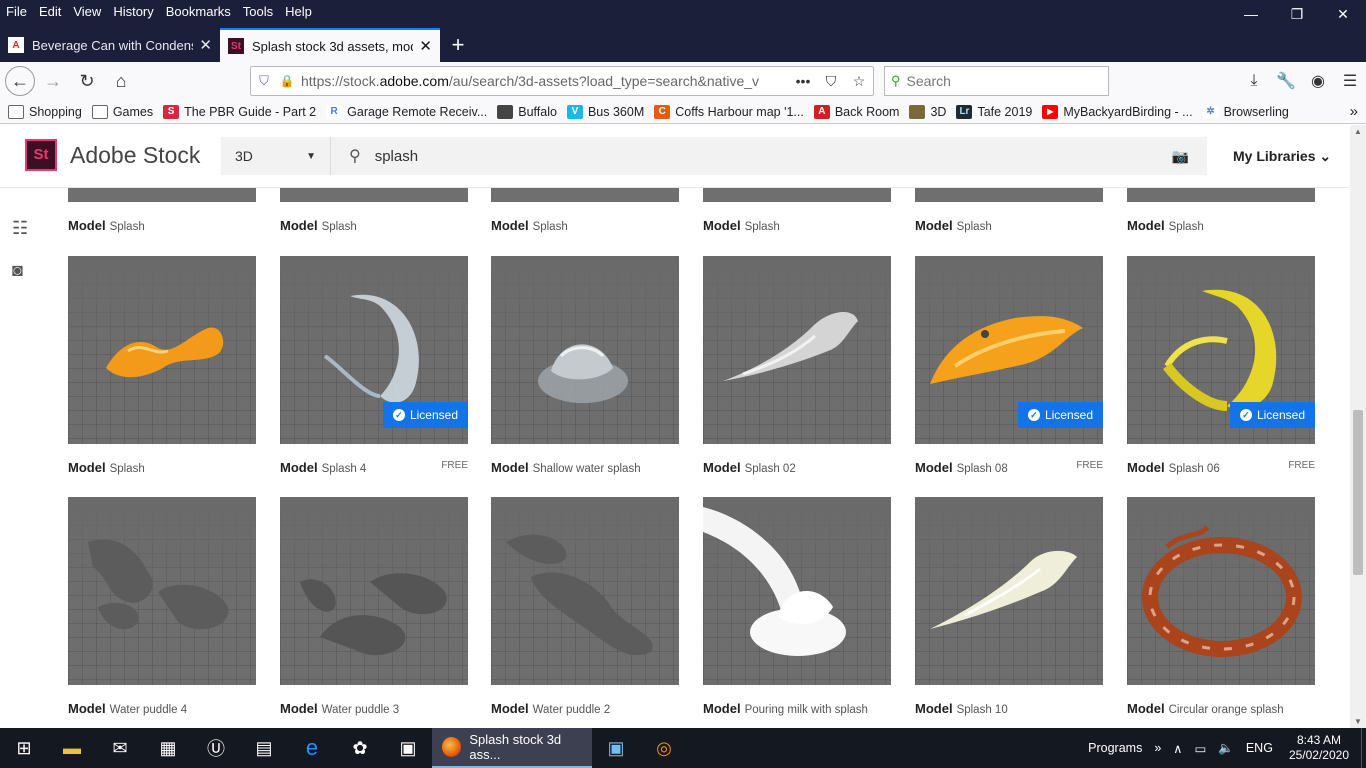  What do you see at coordinates (1282, 156) in the screenshot?
I see `my-libraries-button: My Libraries ⌄` at bounding box center [1282, 156].